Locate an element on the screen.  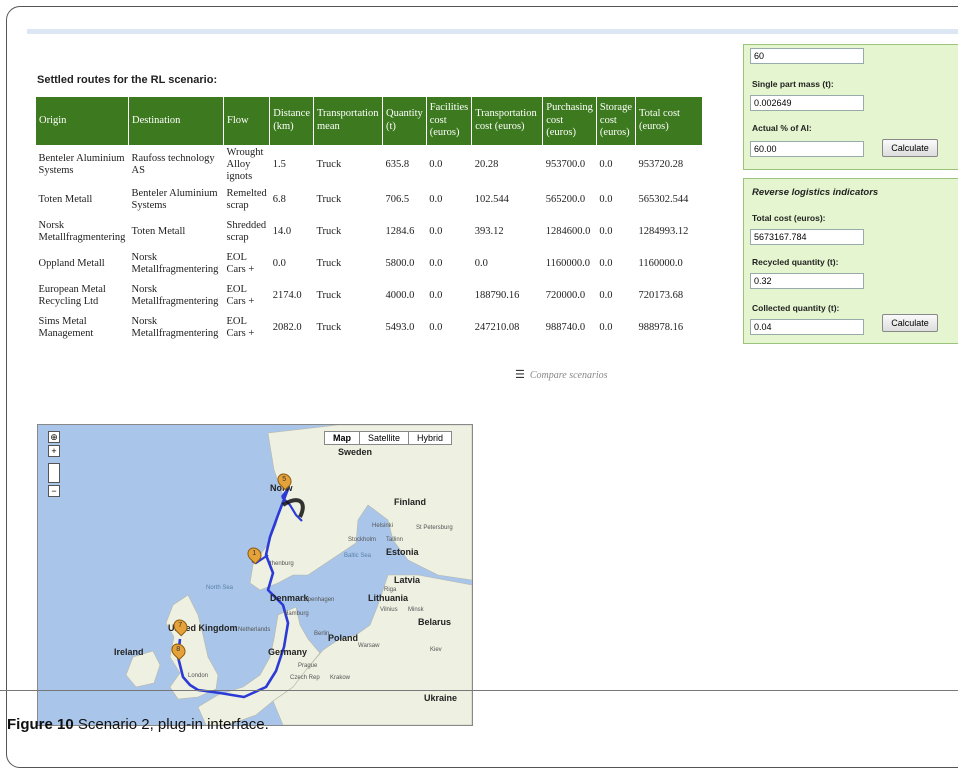
cell-quantity: 706.5 is located at coordinates (397, 200).